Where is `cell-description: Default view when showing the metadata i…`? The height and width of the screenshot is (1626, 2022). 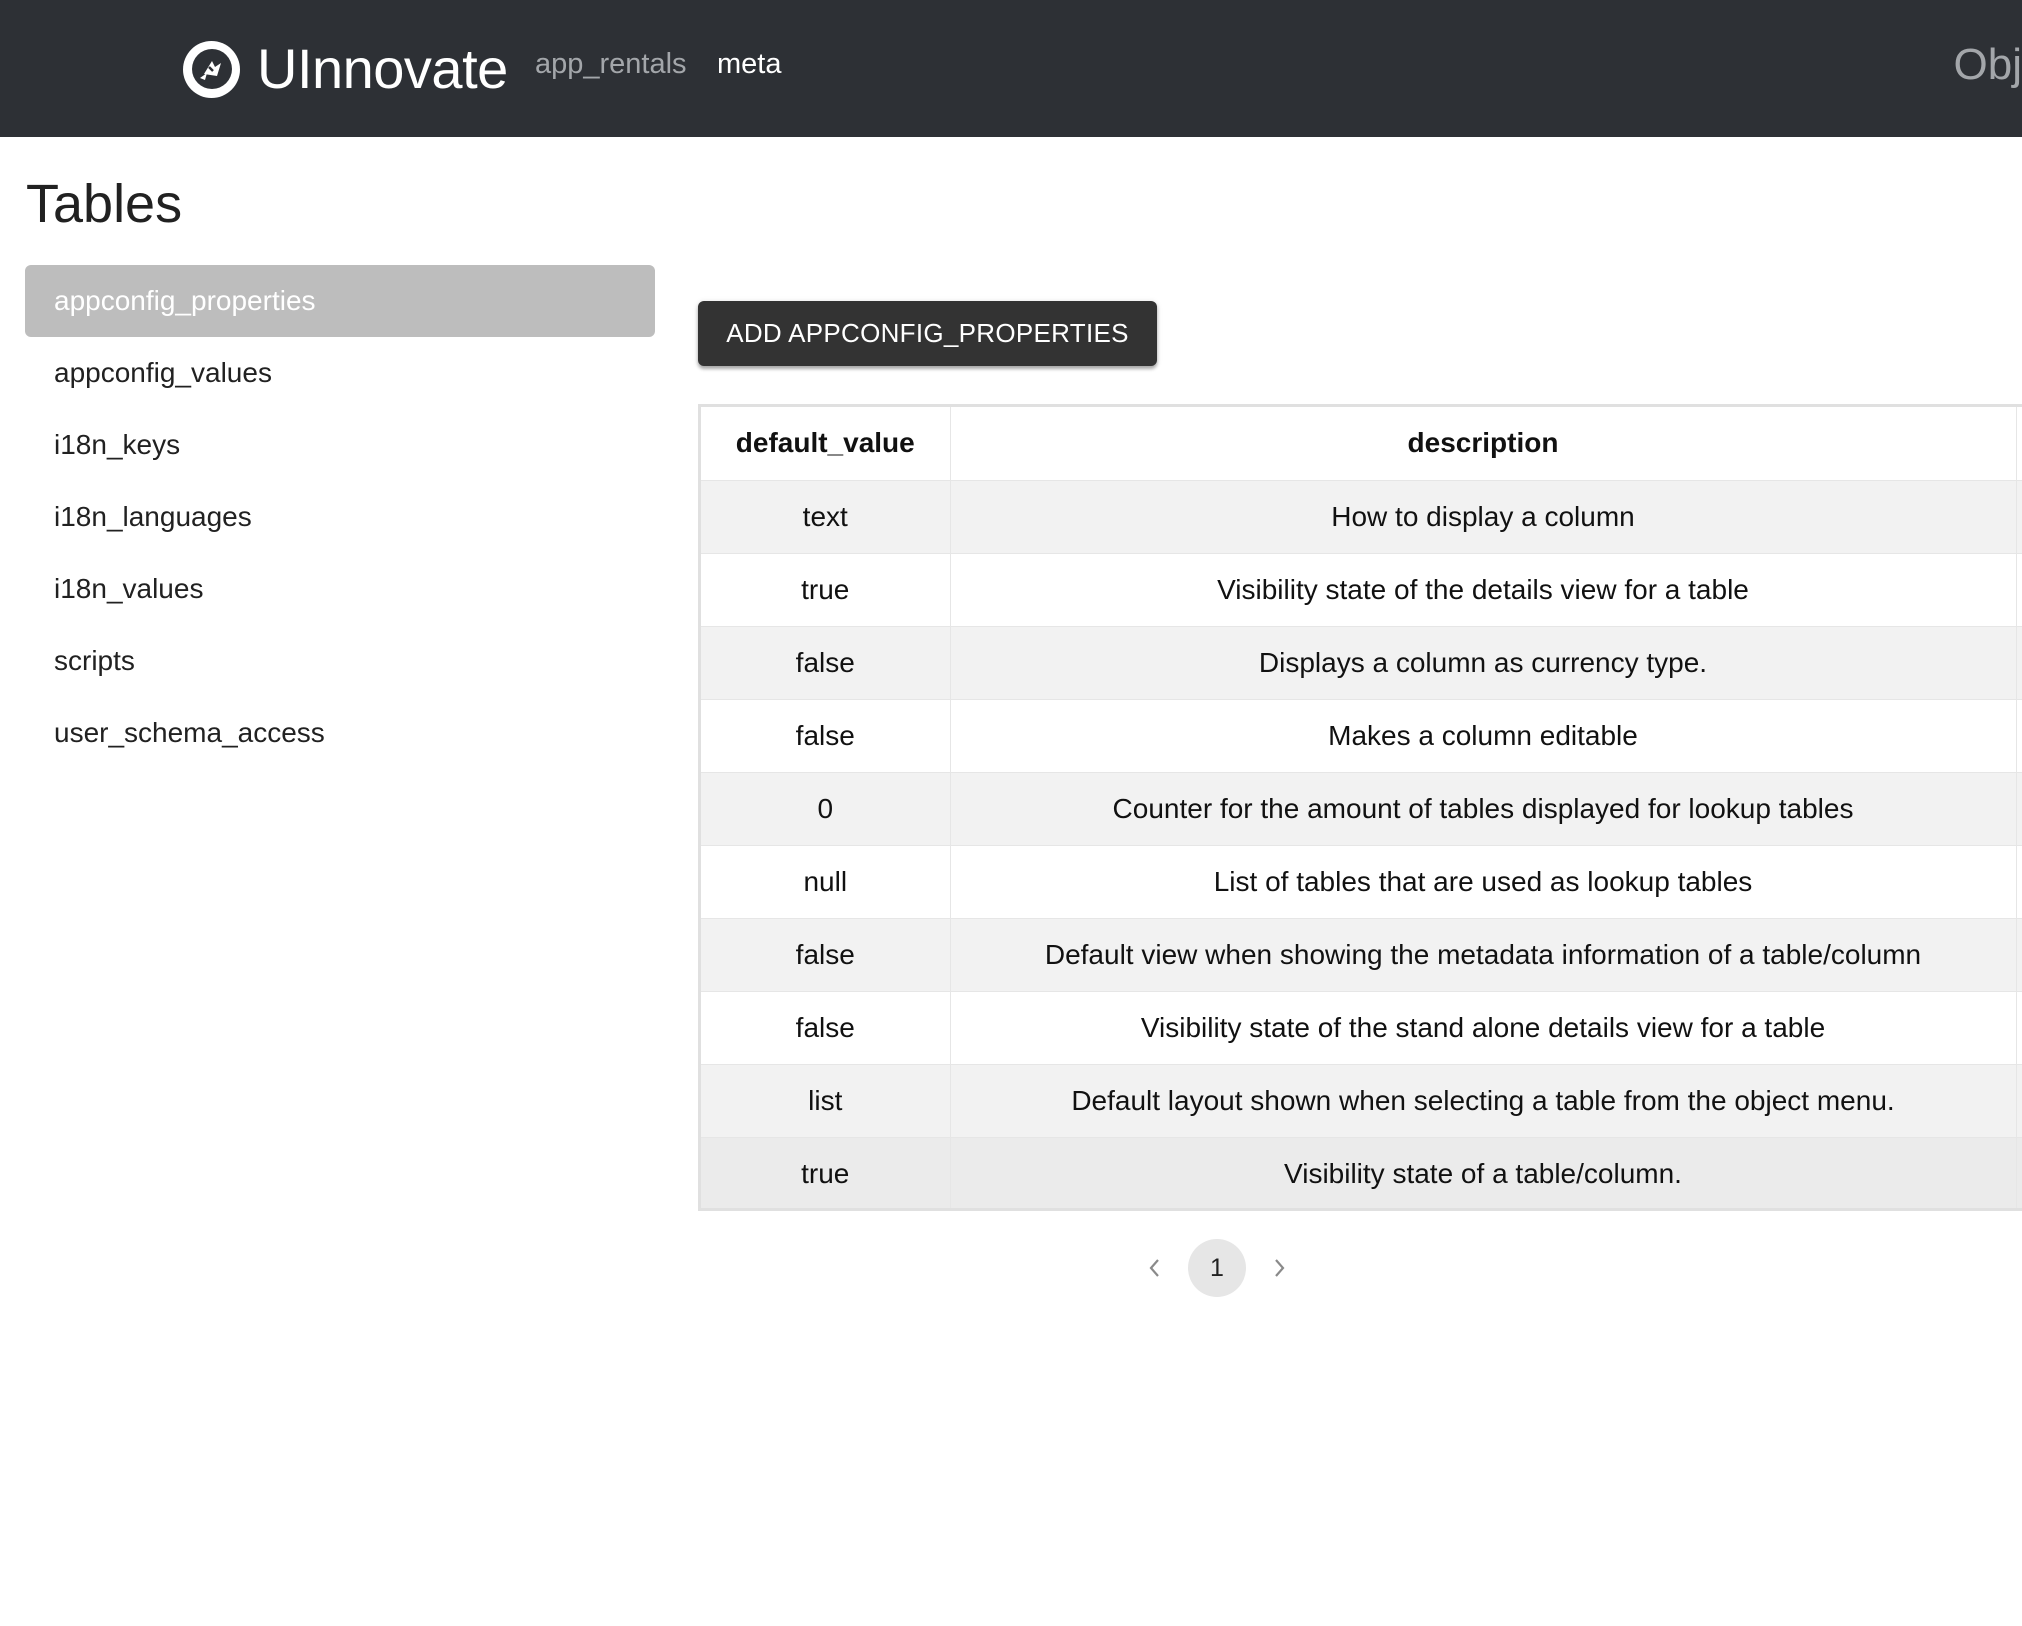
cell-description: Default view when showing the metadata i… is located at coordinates (1483, 955).